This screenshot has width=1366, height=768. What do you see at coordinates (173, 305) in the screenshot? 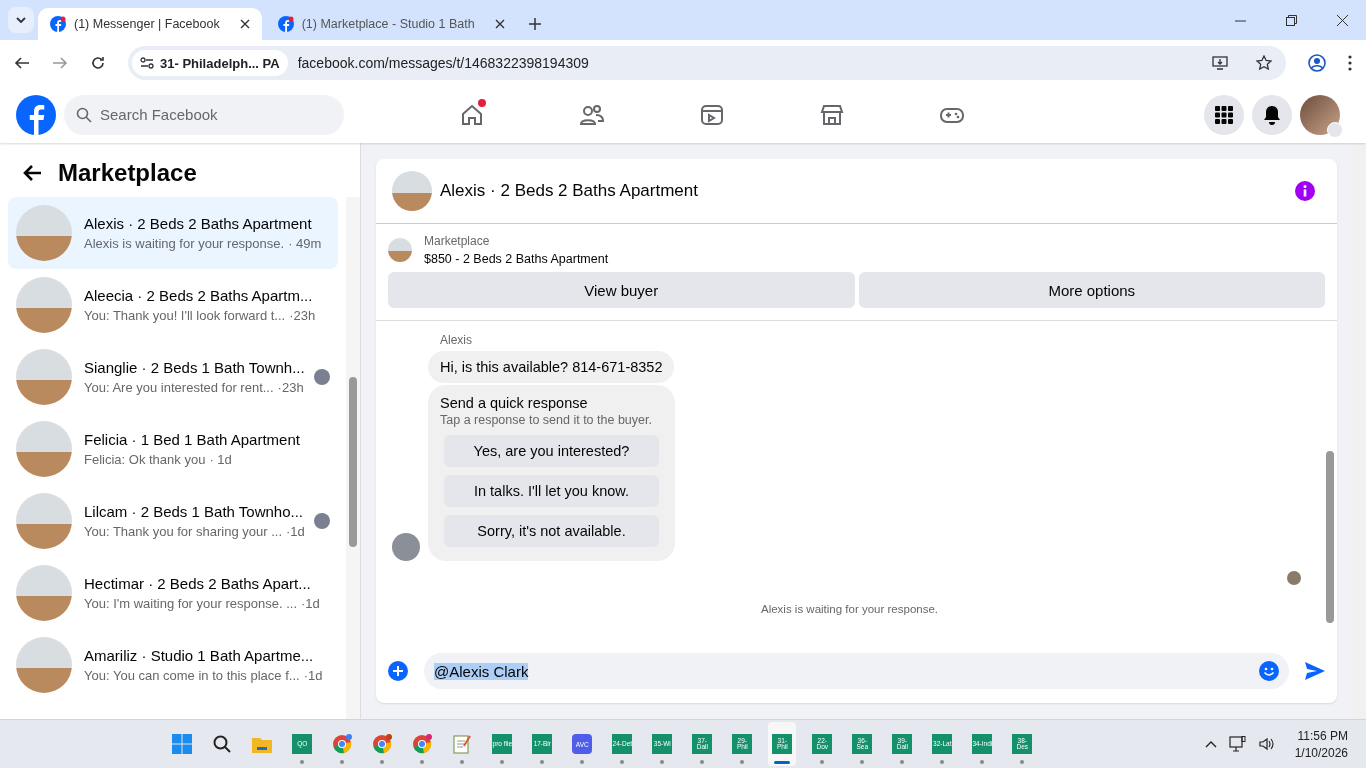
I see `conversation-item: Aleecia · 2 Beds 2 Baths Apartm... You: Thank you! I'll look forward t... ·23h` at bounding box center [173, 305].